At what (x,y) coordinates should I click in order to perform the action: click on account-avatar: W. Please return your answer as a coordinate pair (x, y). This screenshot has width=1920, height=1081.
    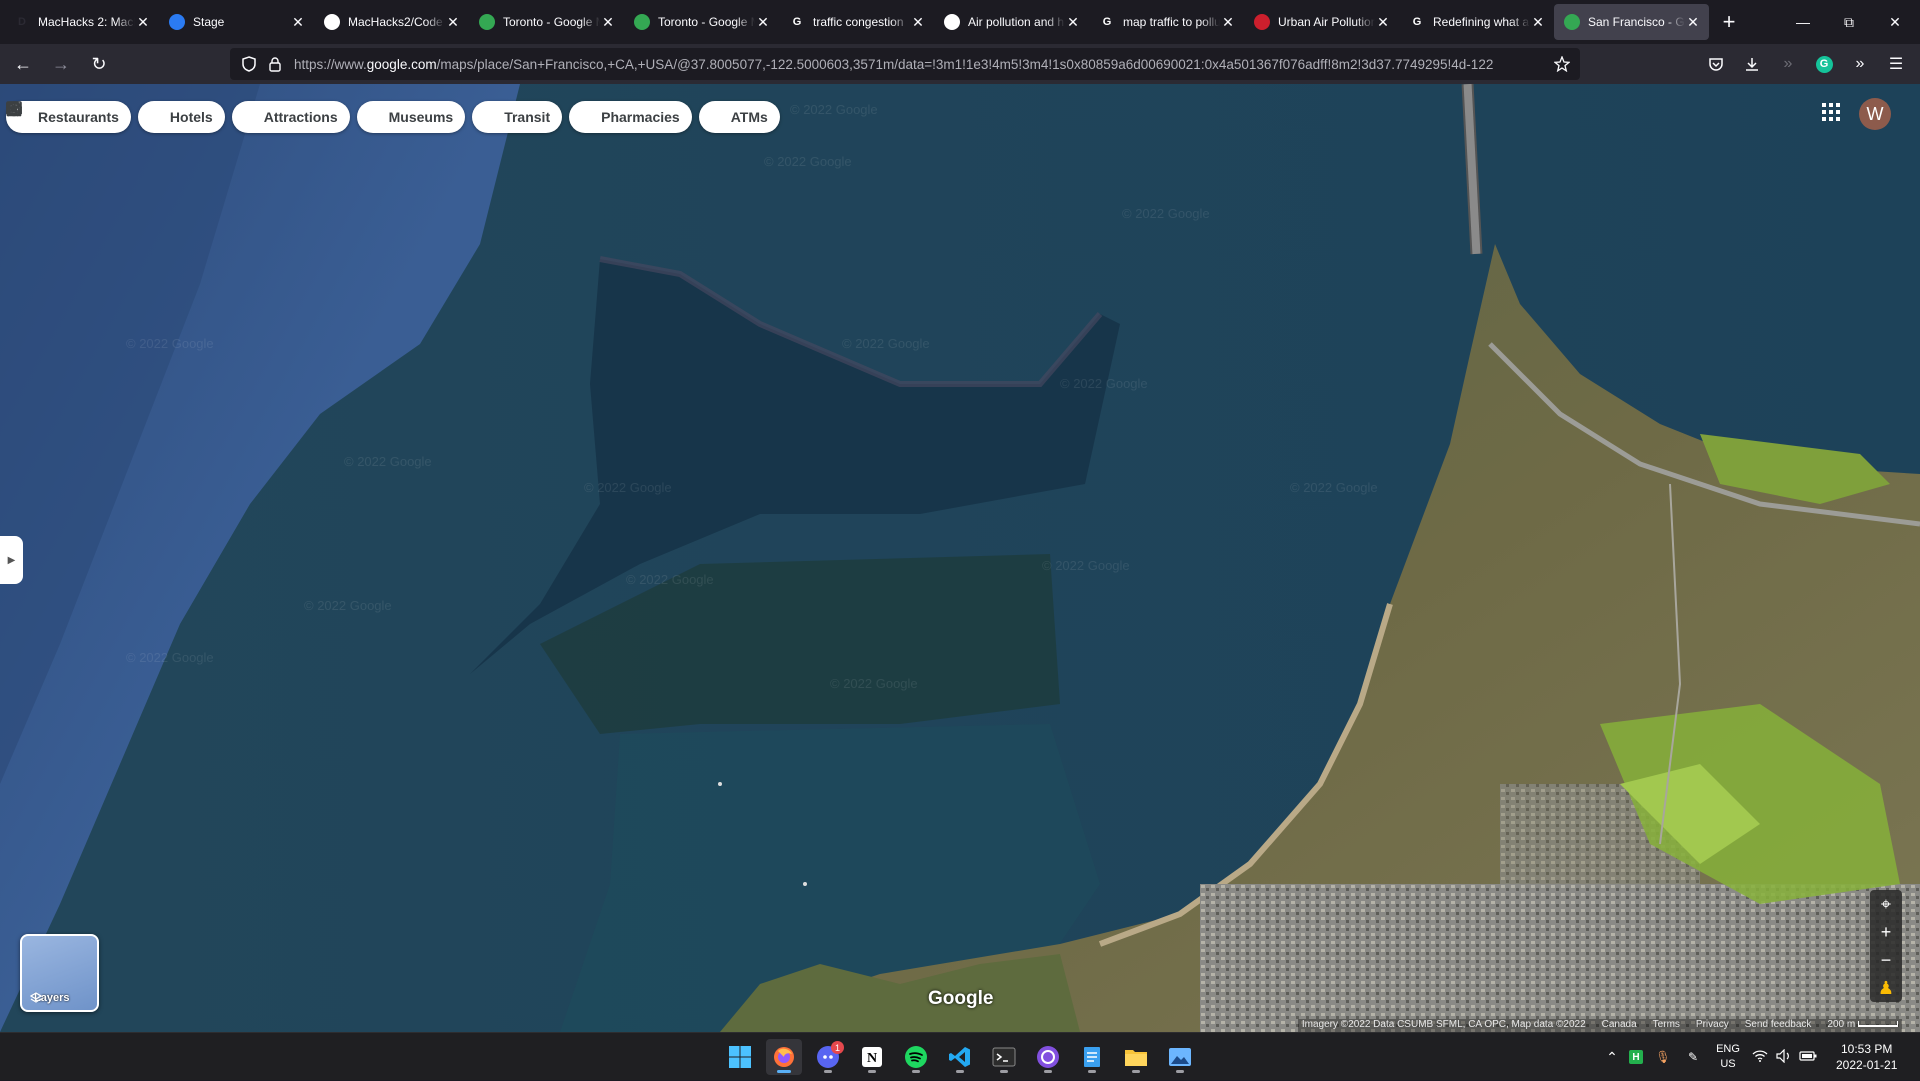
    Looking at the image, I should click on (1875, 114).